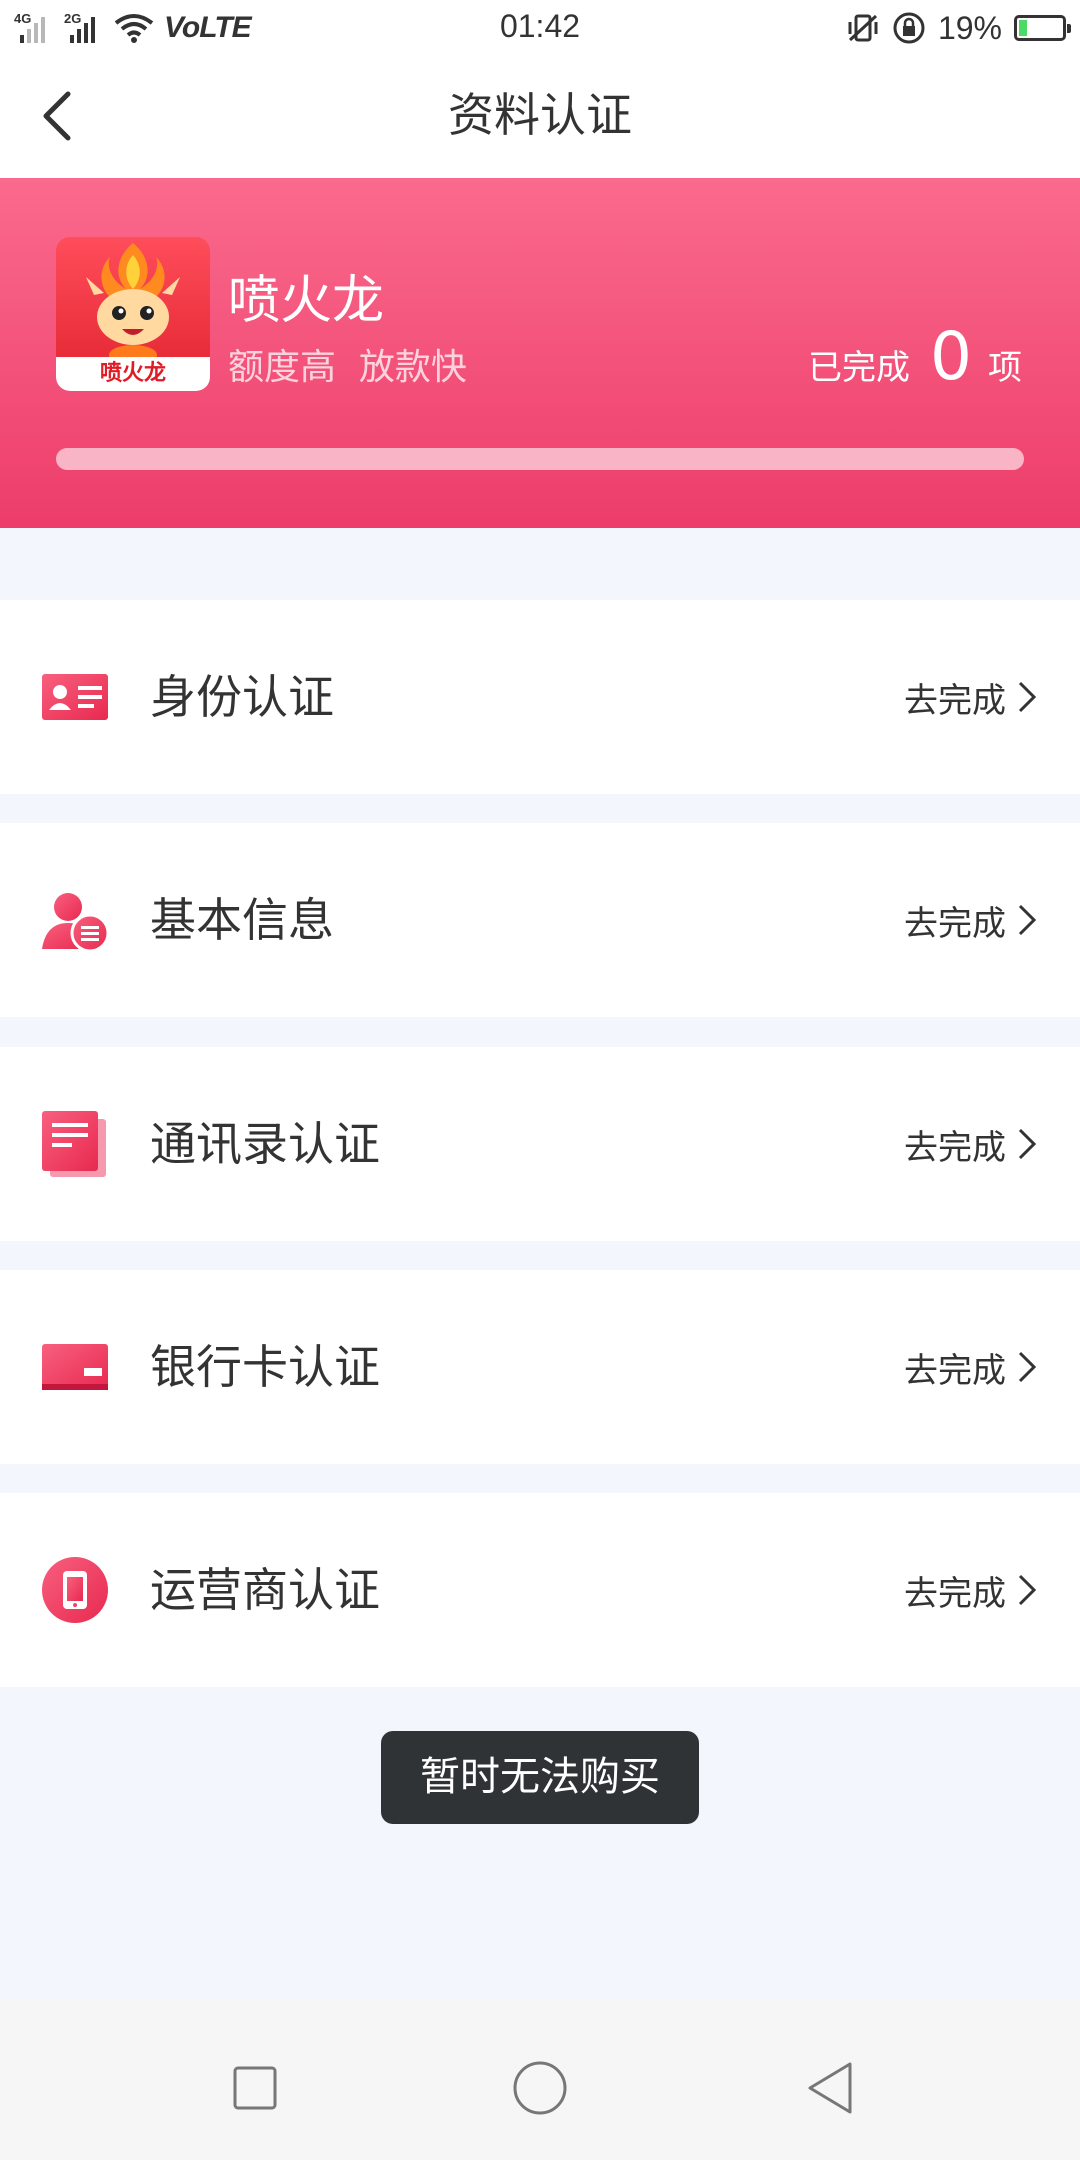 The image size is (1080, 2160). Describe the element at coordinates (540, 920) in the screenshot. I see `list-item-basic-info: 基本信息 去完成` at that location.